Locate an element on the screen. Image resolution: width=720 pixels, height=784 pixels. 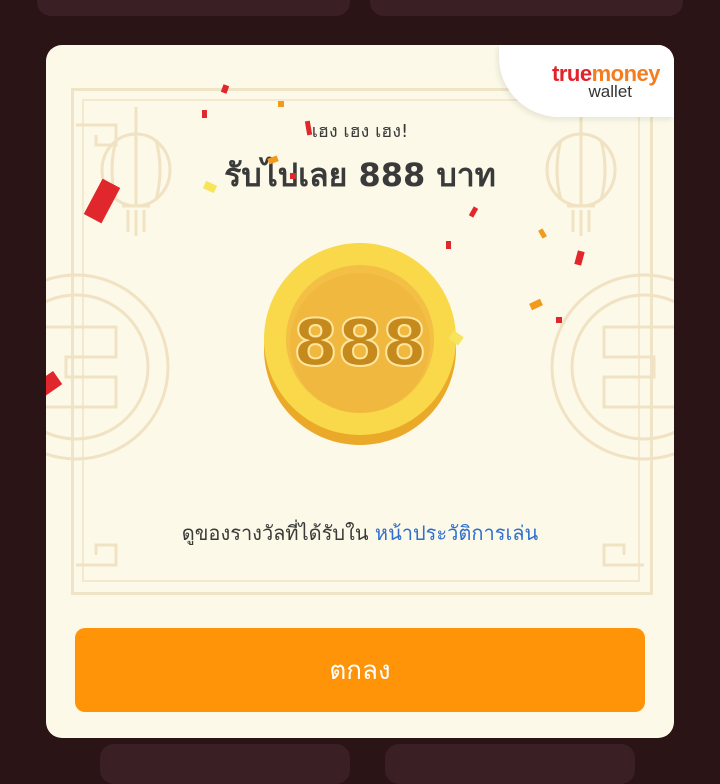
truemoney-logo: truemoney wallet is located at coordinates (586, 81).